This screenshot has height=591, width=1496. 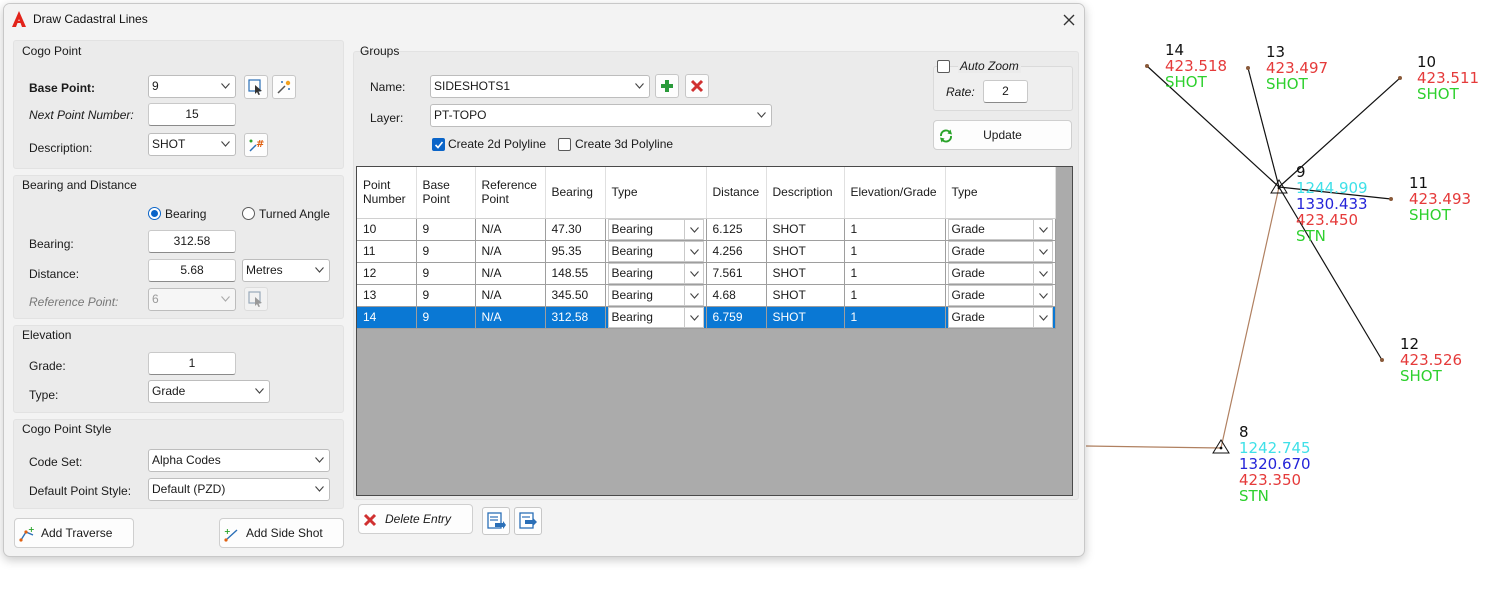 What do you see at coordinates (697, 86) in the screenshot?
I see `delete-group-button` at bounding box center [697, 86].